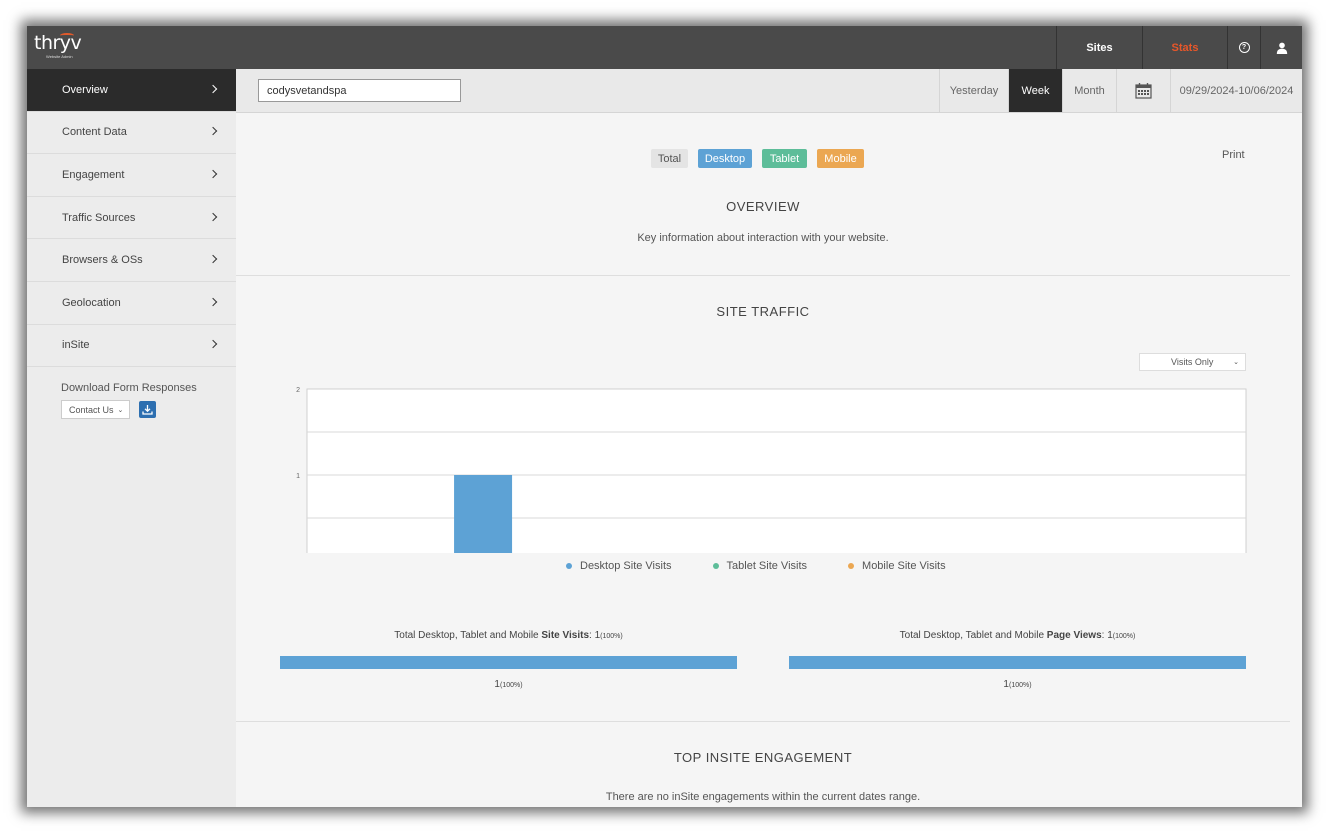 The height and width of the screenshot is (836, 1334). Describe the element at coordinates (129, 388) in the screenshot. I see `download-title: Download Form Responses` at that location.